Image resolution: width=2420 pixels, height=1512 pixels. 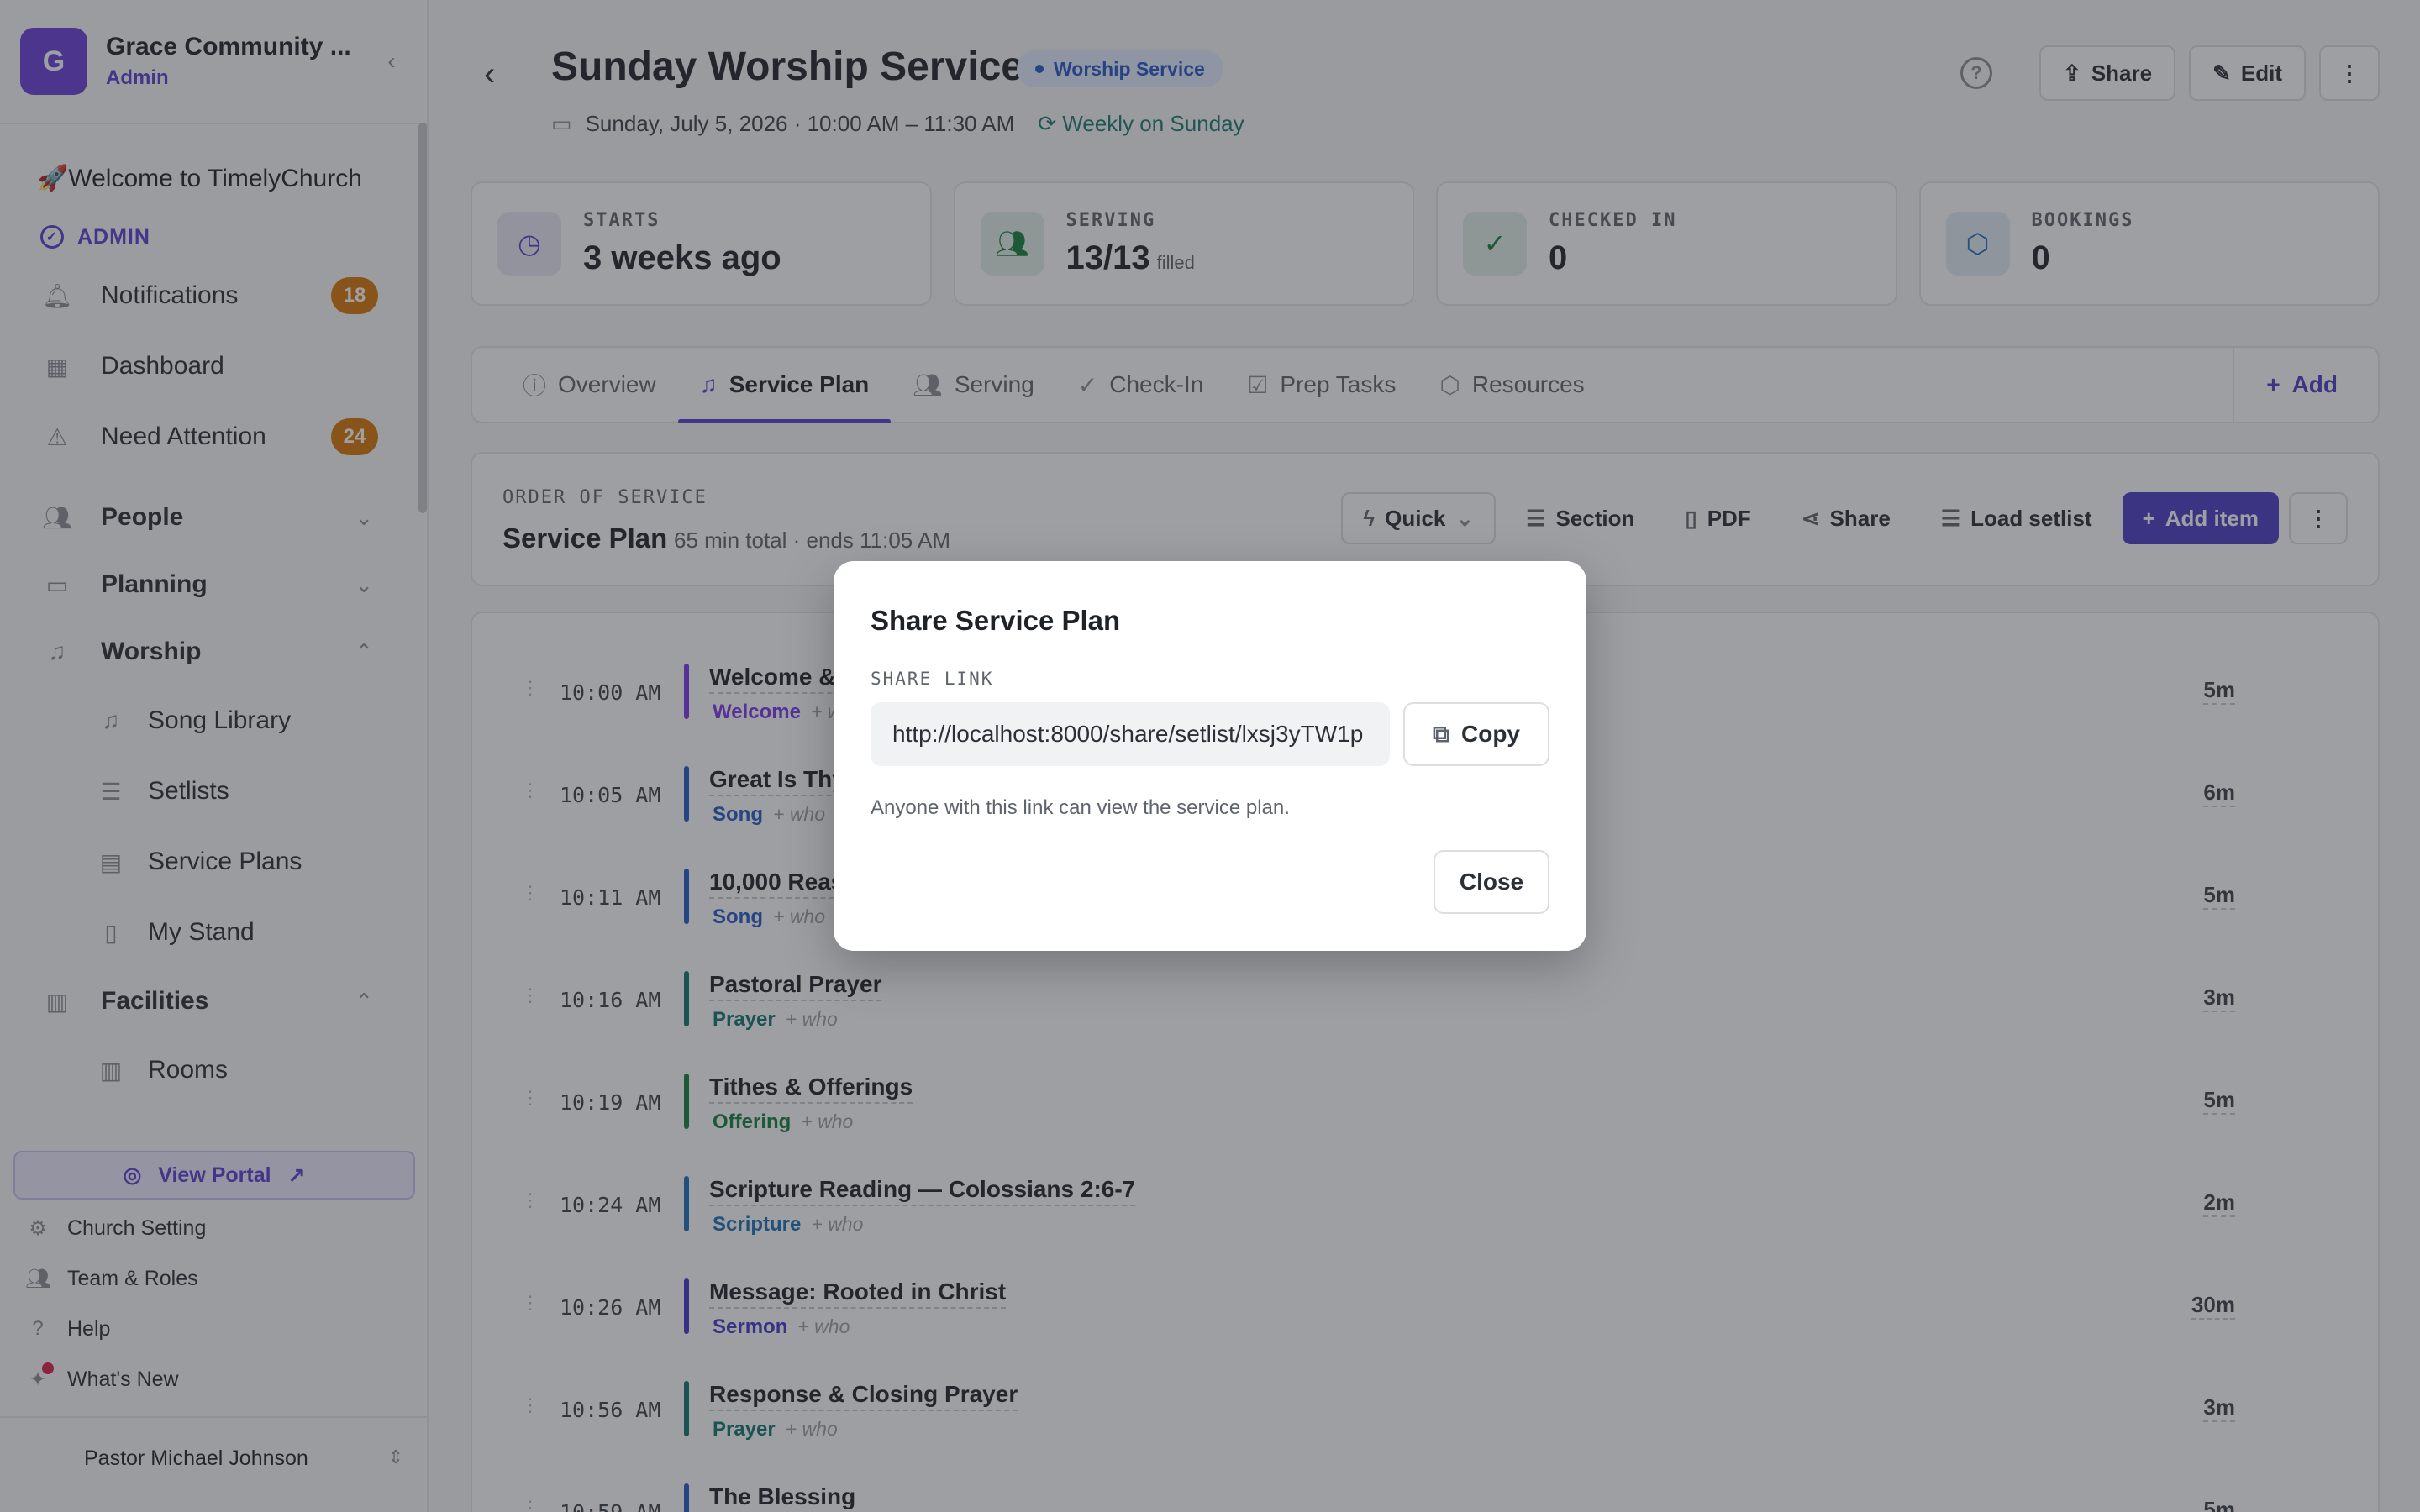 I want to click on share-link-label: SHARE LINK, so click(x=932, y=679).